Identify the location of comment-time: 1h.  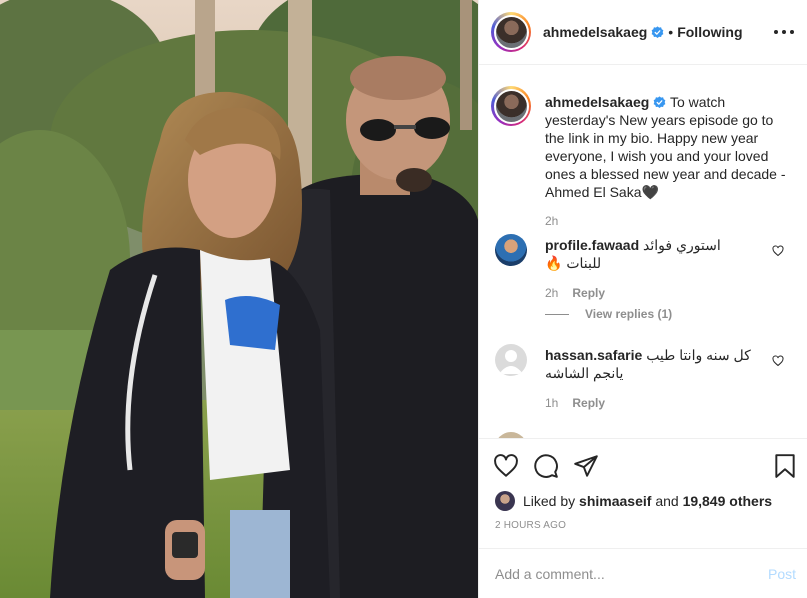
(551, 403).